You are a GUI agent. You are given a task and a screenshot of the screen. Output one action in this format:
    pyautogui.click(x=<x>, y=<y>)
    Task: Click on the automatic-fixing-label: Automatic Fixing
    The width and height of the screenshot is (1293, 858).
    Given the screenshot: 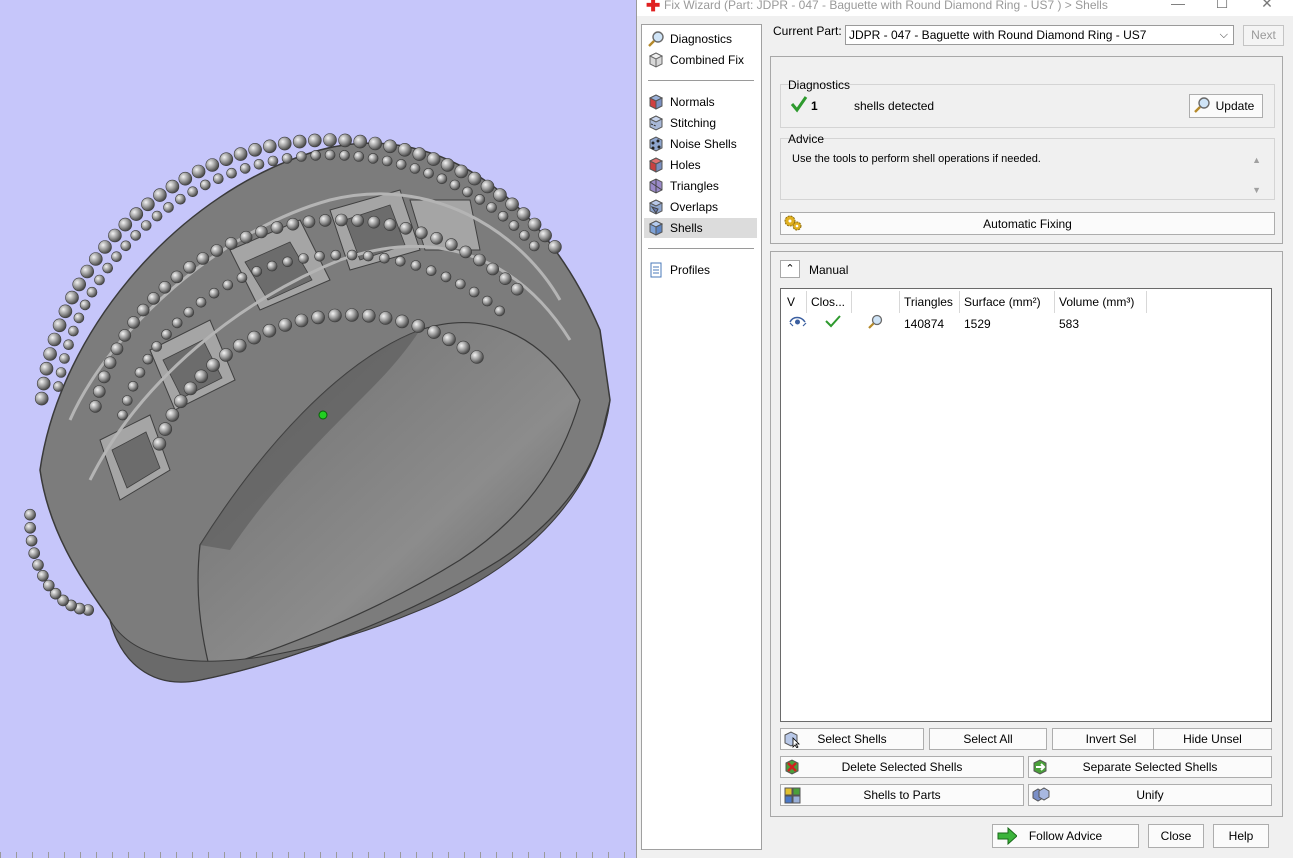 What is the action you would take?
    pyautogui.click(x=1027, y=223)
    